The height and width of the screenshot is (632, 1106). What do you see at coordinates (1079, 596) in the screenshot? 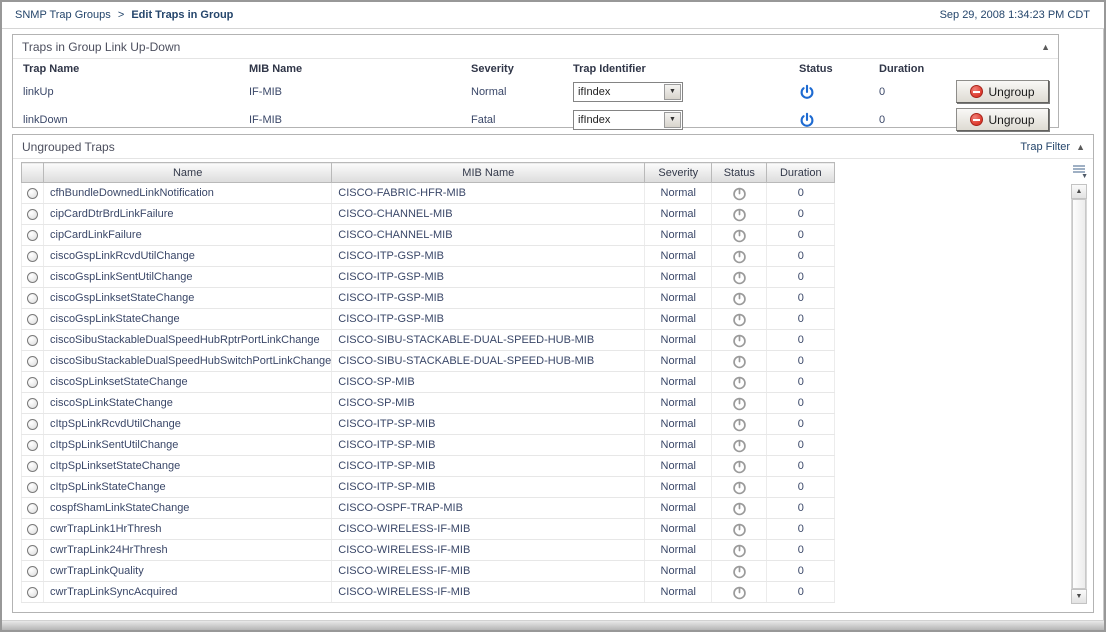
I see `scroll-down-icon: ▼` at bounding box center [1079, 596].